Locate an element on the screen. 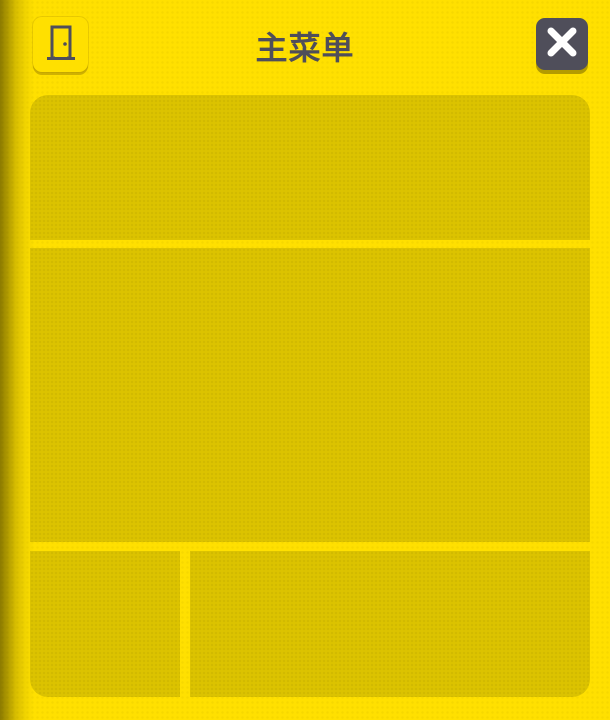 The height and width of the screenshot is (720, 610). menu-panel-bottom-right is located at coordinates (390, 624).